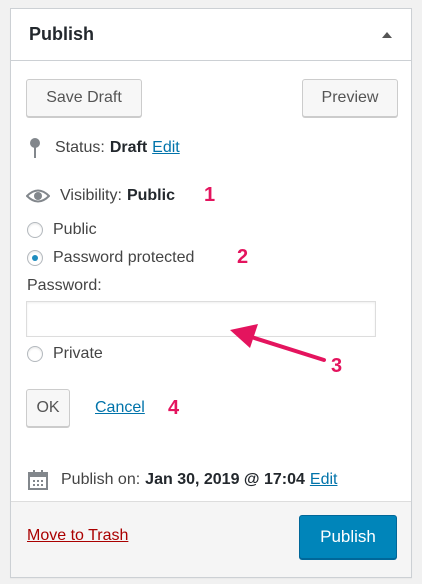 The width and height of the screenshot is (422, 584). I want to click on public-radio, so click(35, 230).